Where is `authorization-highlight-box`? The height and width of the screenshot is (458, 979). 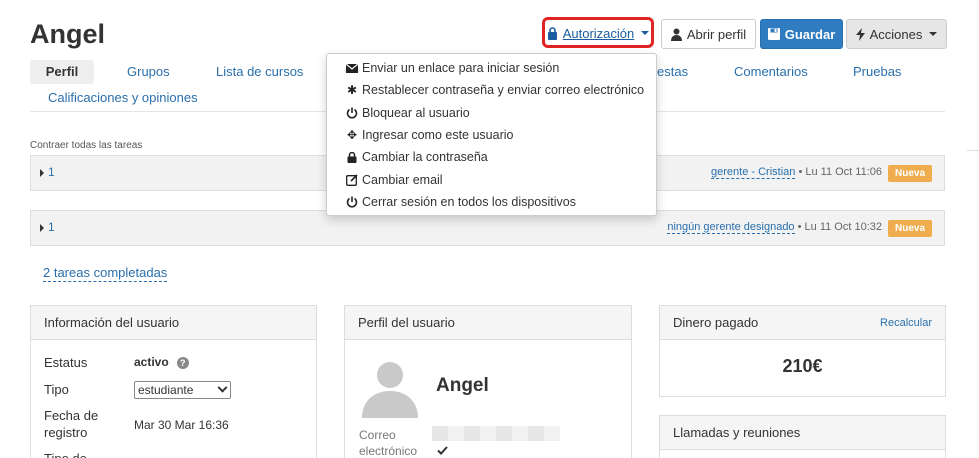
authorization-highlight-box is located at coordinates (598, 32).